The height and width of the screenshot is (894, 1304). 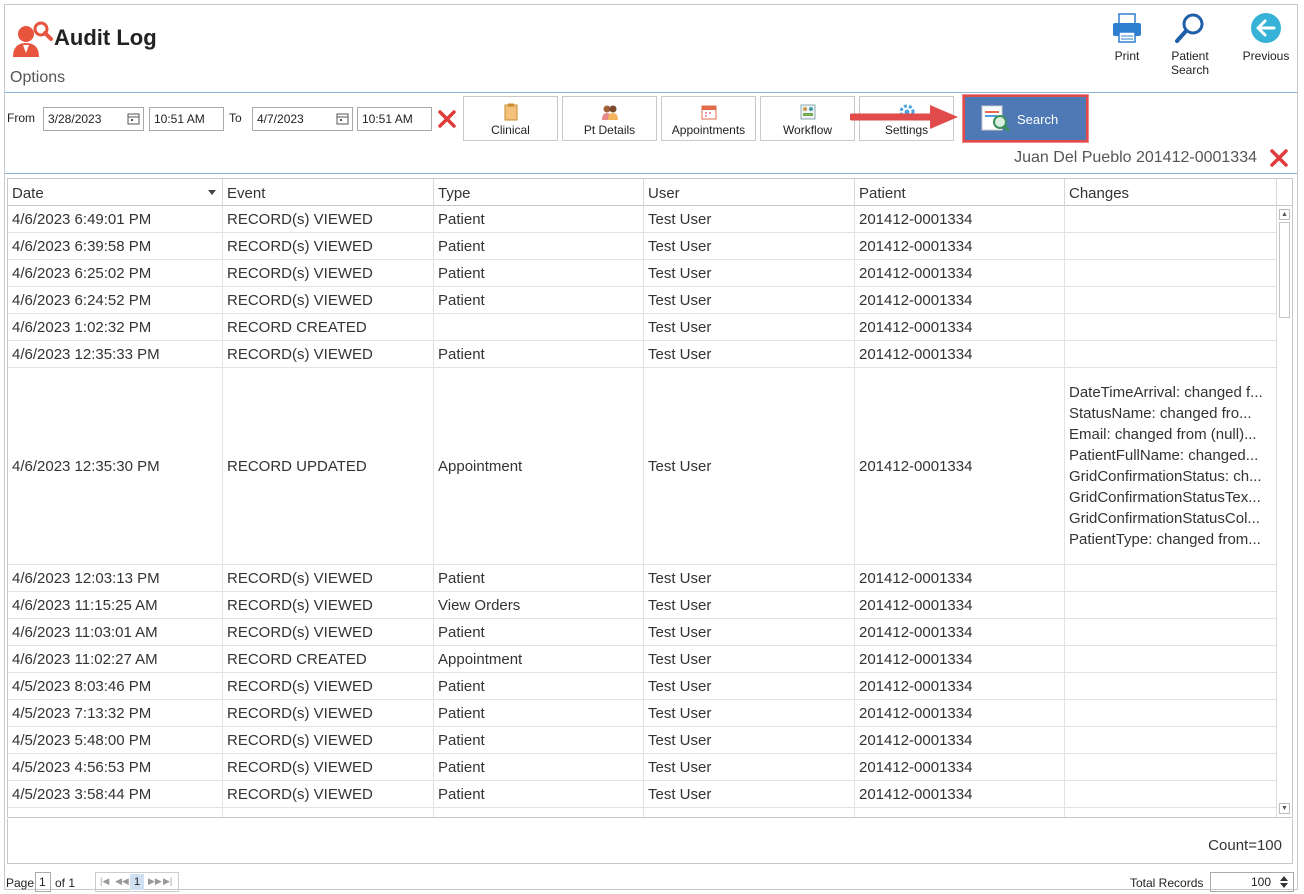 I want to click on pager-navigation: |◀ ◀◀ 1 ▶▶ ▶|, so click(x=137, y=882).